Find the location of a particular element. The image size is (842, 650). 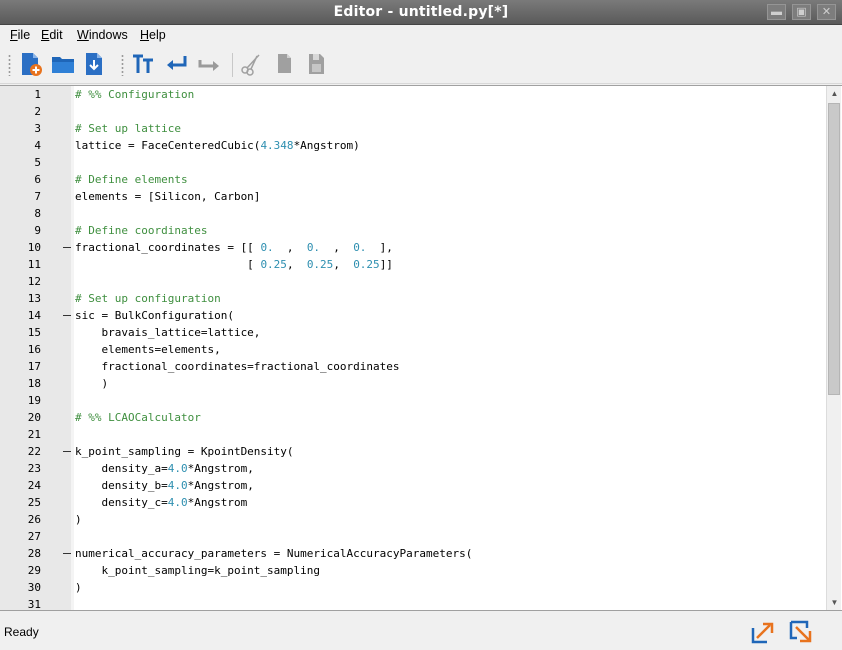

code-token: density_b= is located at coordinates (121, 485).